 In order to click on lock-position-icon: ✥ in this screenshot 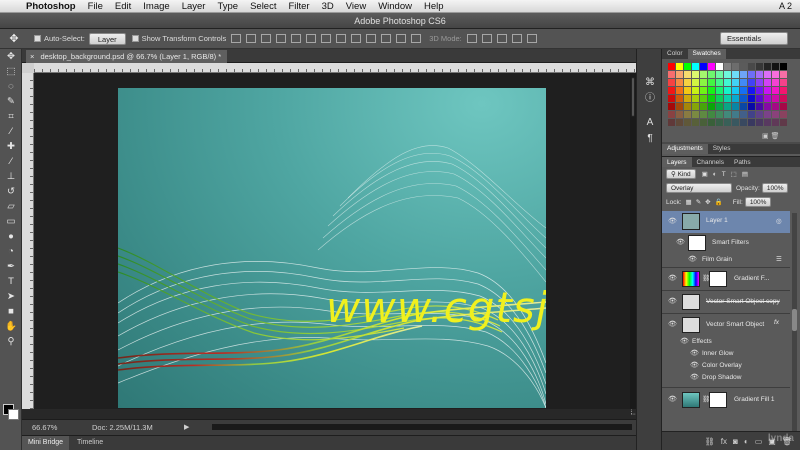, I will do `click(707, 202)`.